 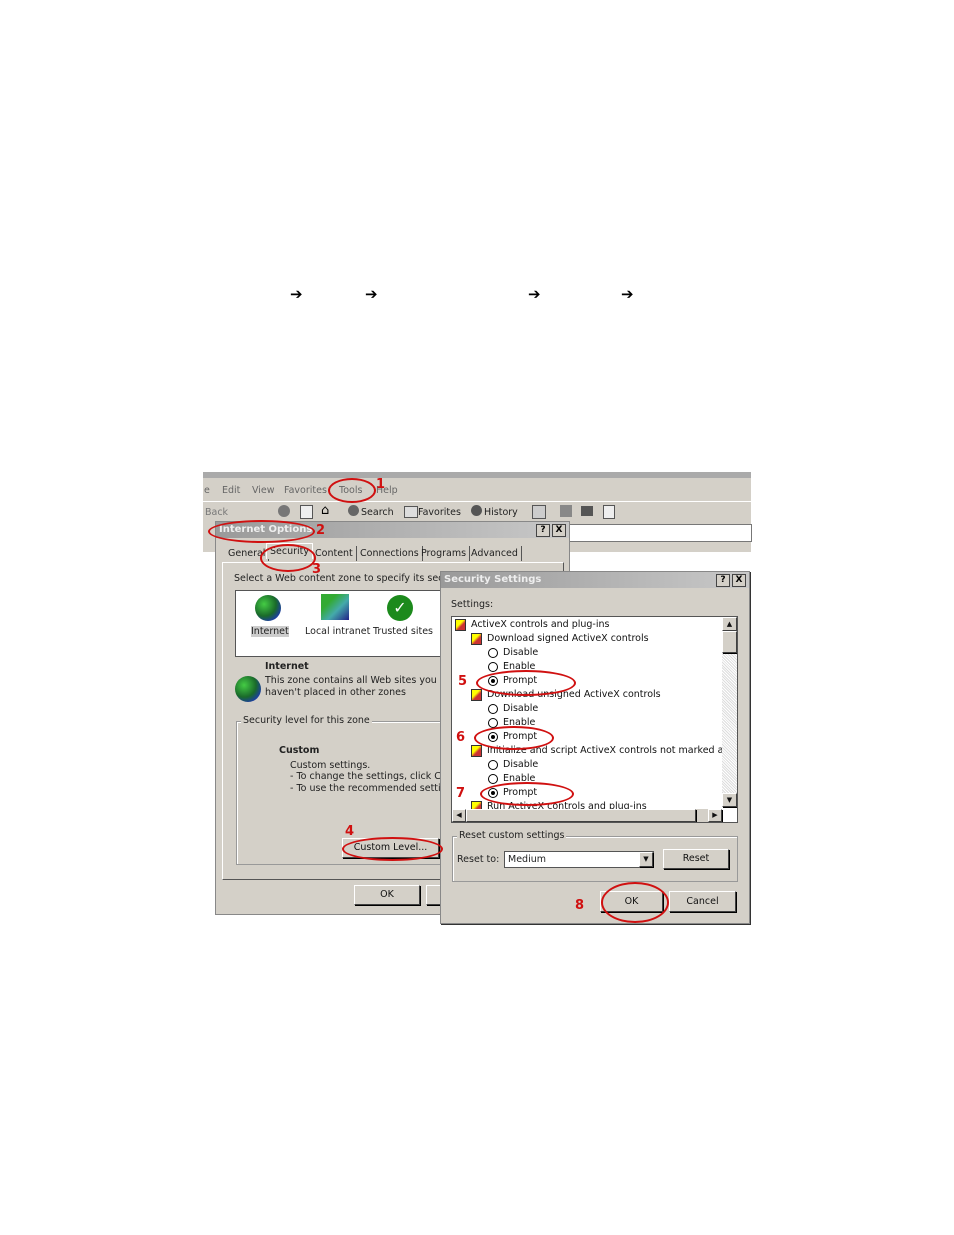 I want to click on tab-advanced: Advanced, so click(x=495, y=553).